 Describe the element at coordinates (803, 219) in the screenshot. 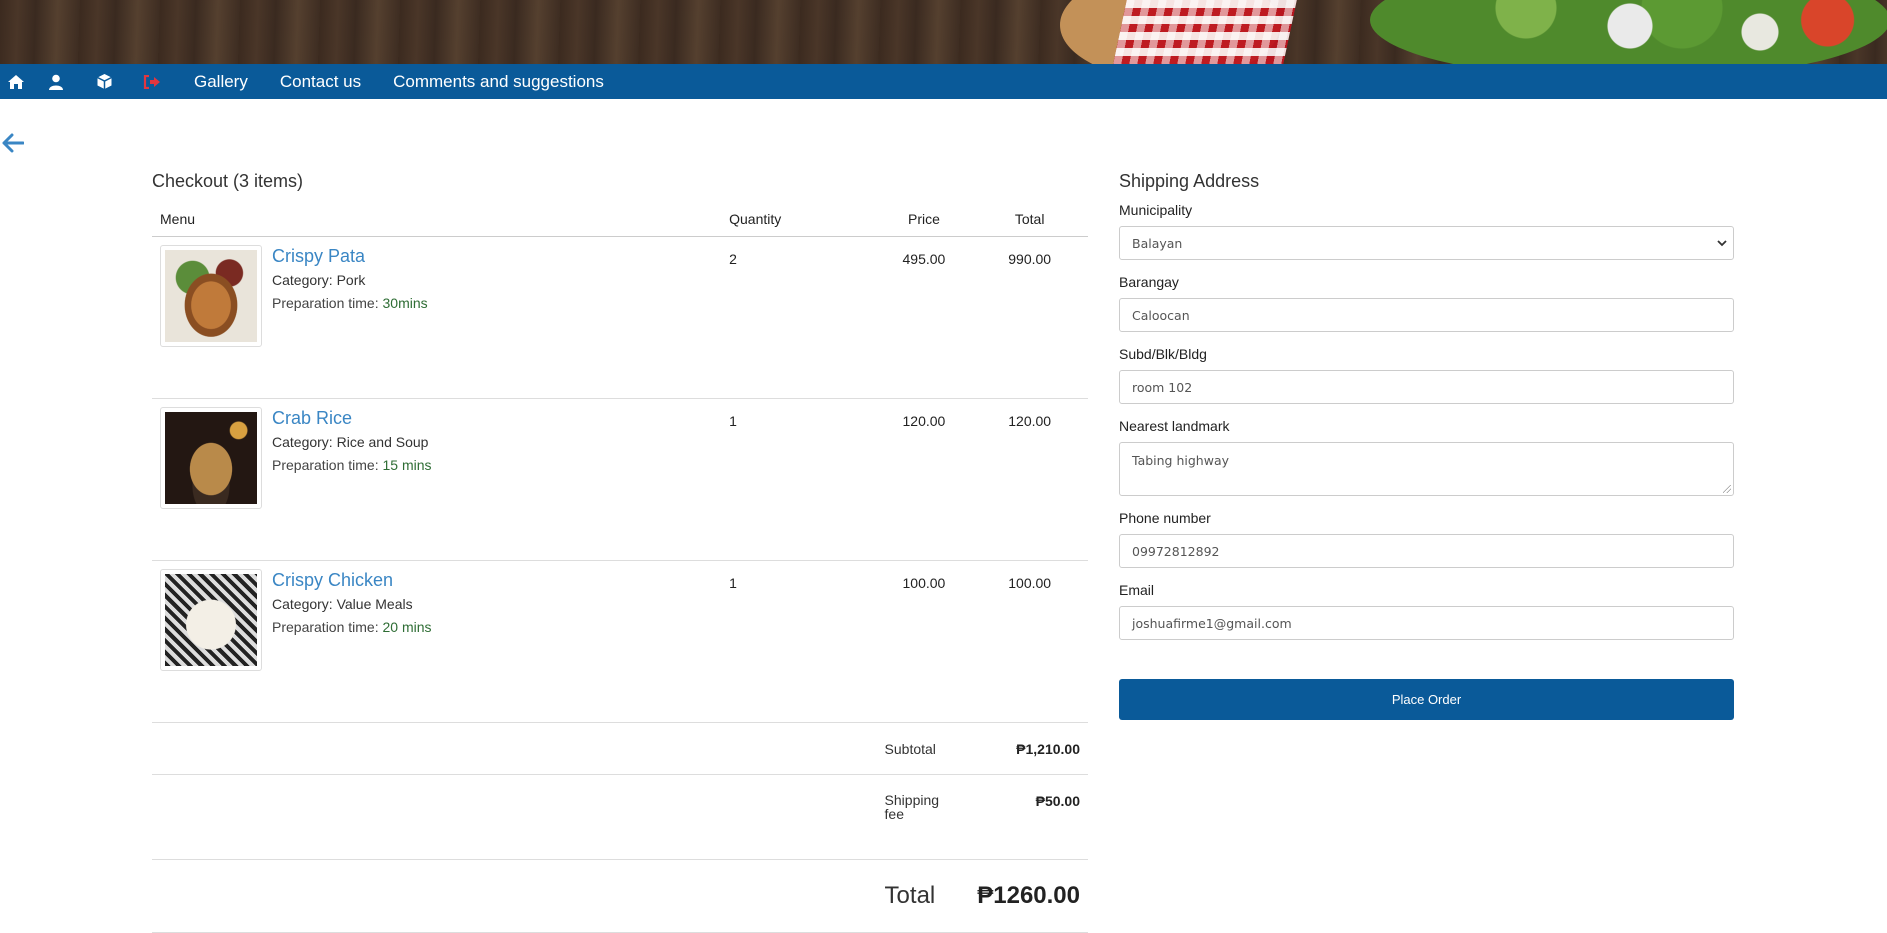

I see `col-quantity: Quantity` at that location.